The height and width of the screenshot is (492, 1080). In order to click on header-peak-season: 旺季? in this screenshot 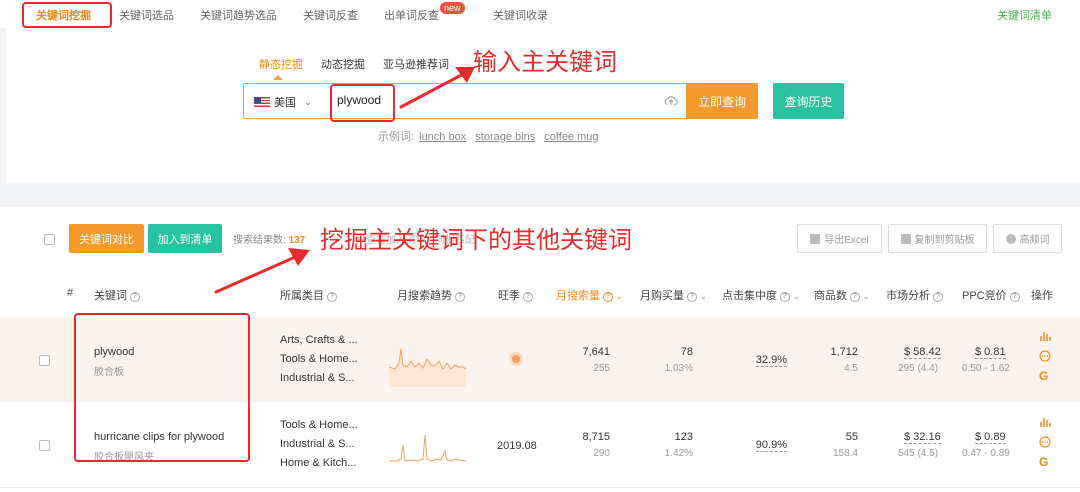, I will do `click(515, 295)`.